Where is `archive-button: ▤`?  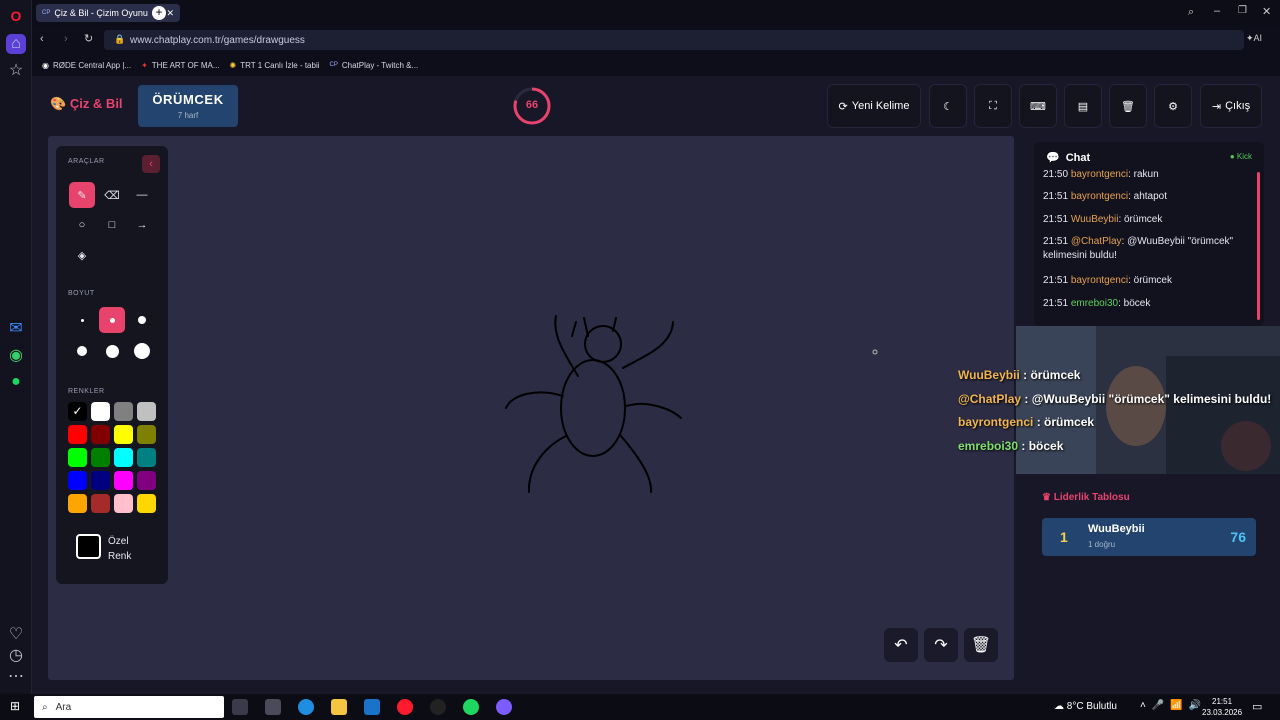 archive-button: ▤ is located at coordinates (1083, 106).